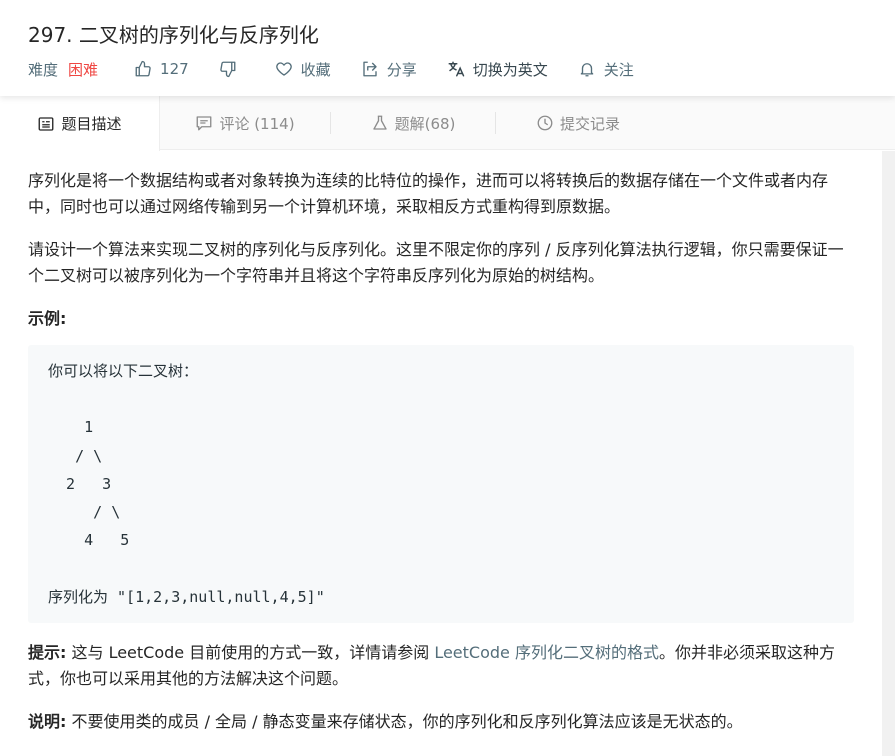  What do you see at coordinates (546, 652) in the screenshot?
I see `serialization-format-link: LeetCode 序列化二叉树的格式` at bounding box center [546, 652].